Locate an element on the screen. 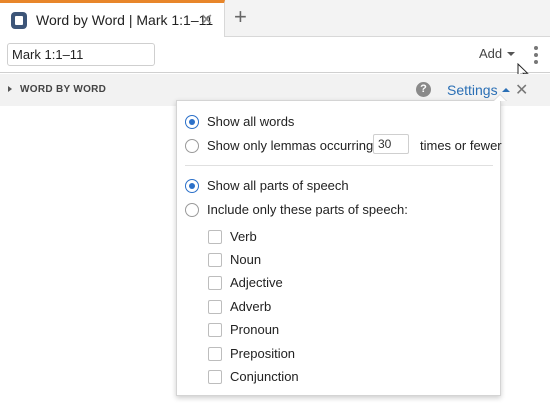  add-button: Add is located at coordinates (497, 53).